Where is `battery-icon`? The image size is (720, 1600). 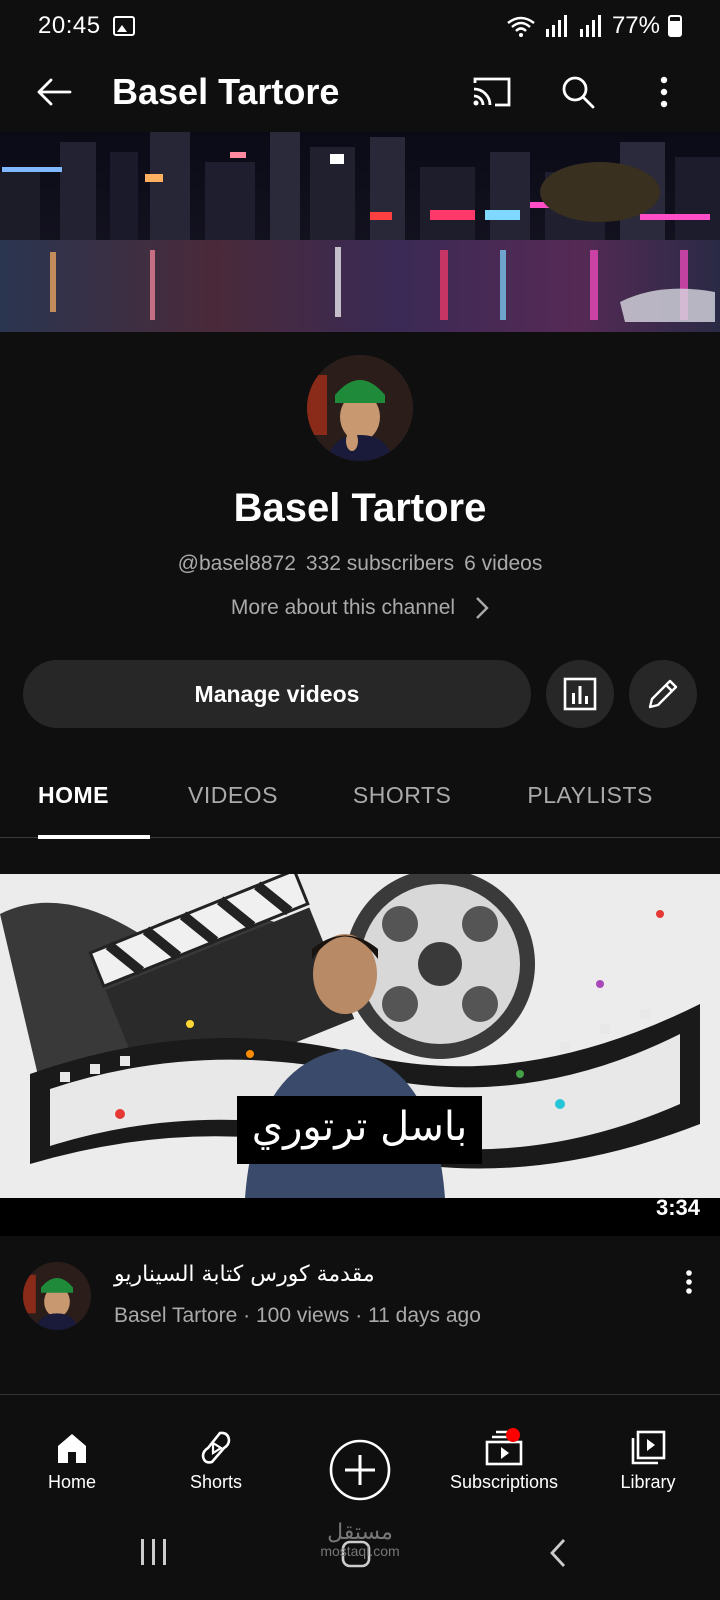 battery-icon is located at coordinates (675, 26).